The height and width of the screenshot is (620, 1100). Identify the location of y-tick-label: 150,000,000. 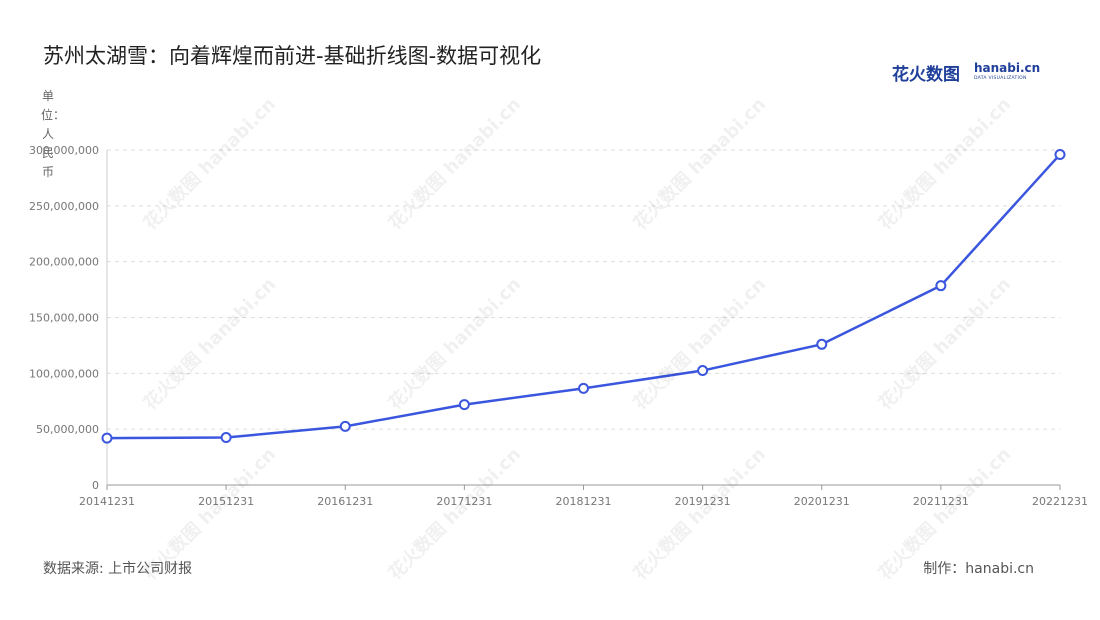
(64, 318).